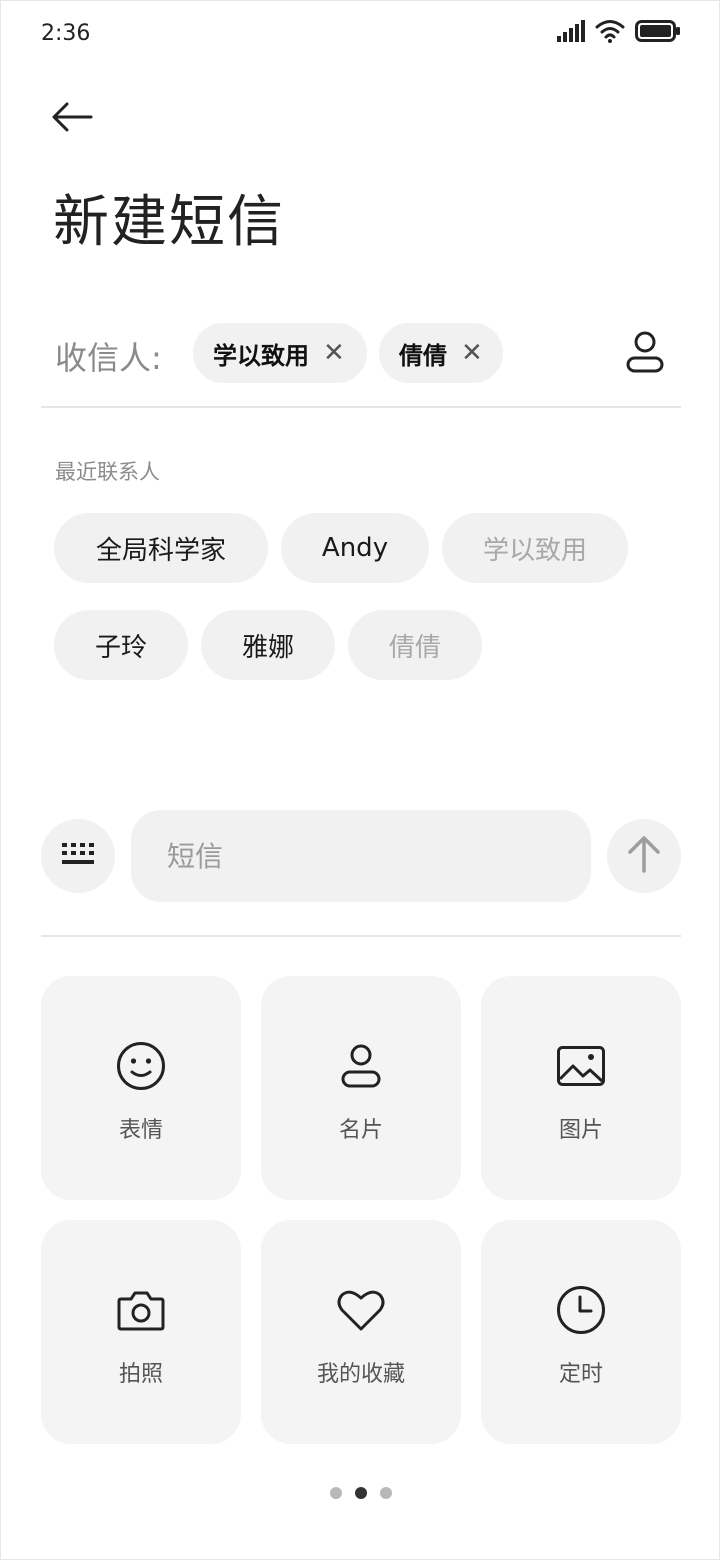 This screenshot has width=720, height=1560. I want to click on compose-row, so click(361, 856).